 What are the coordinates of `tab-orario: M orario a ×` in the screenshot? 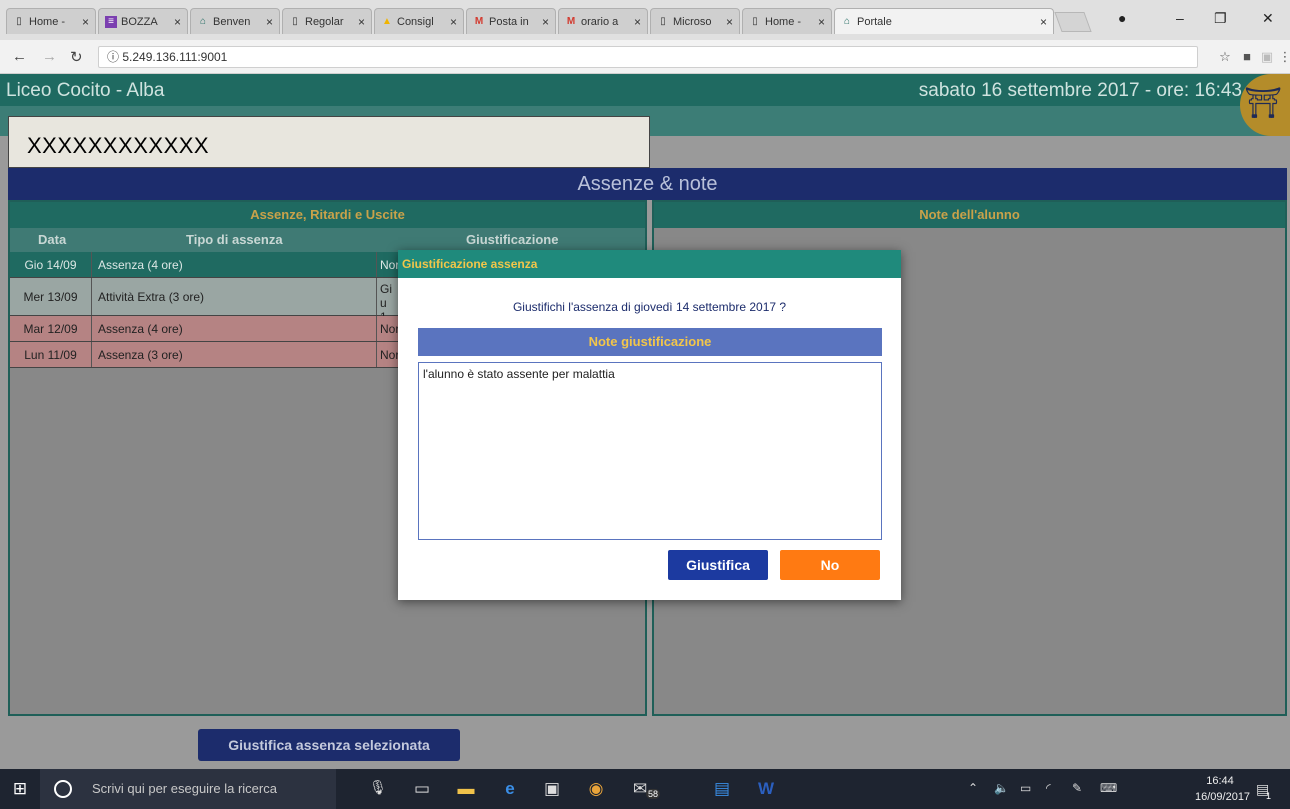 It's located at (603, 21).